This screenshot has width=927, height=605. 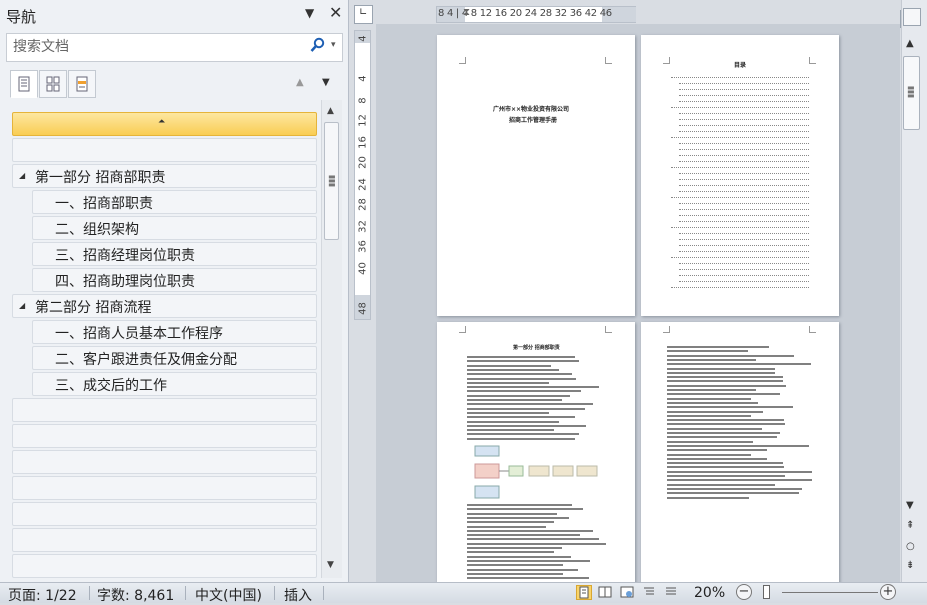 I want to click on heading-row: 四、招商助理岗位职责, so click(x=174, y=280).